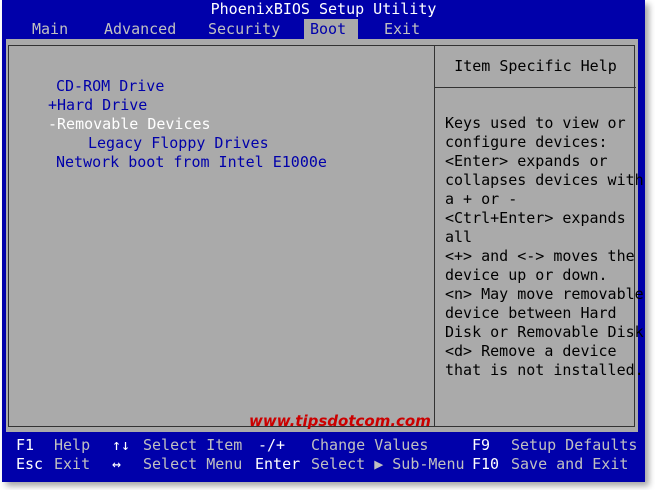 The image size is (655, 490). Describe the element at coordinates (388, 464) in the screenshot. I see `key-enter-desc: Select ▶ Sub-Menu` at that location.